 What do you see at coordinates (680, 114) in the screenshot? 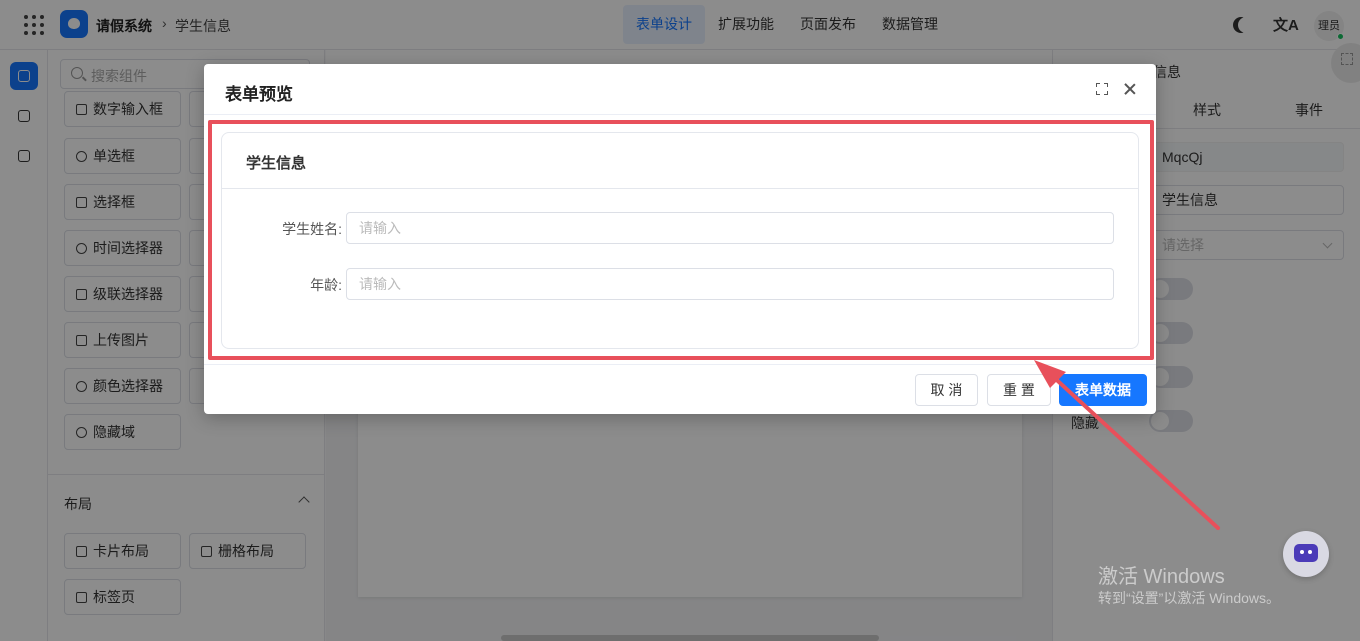
I see `dialog-header-divider` at bounding box center [680, 114].